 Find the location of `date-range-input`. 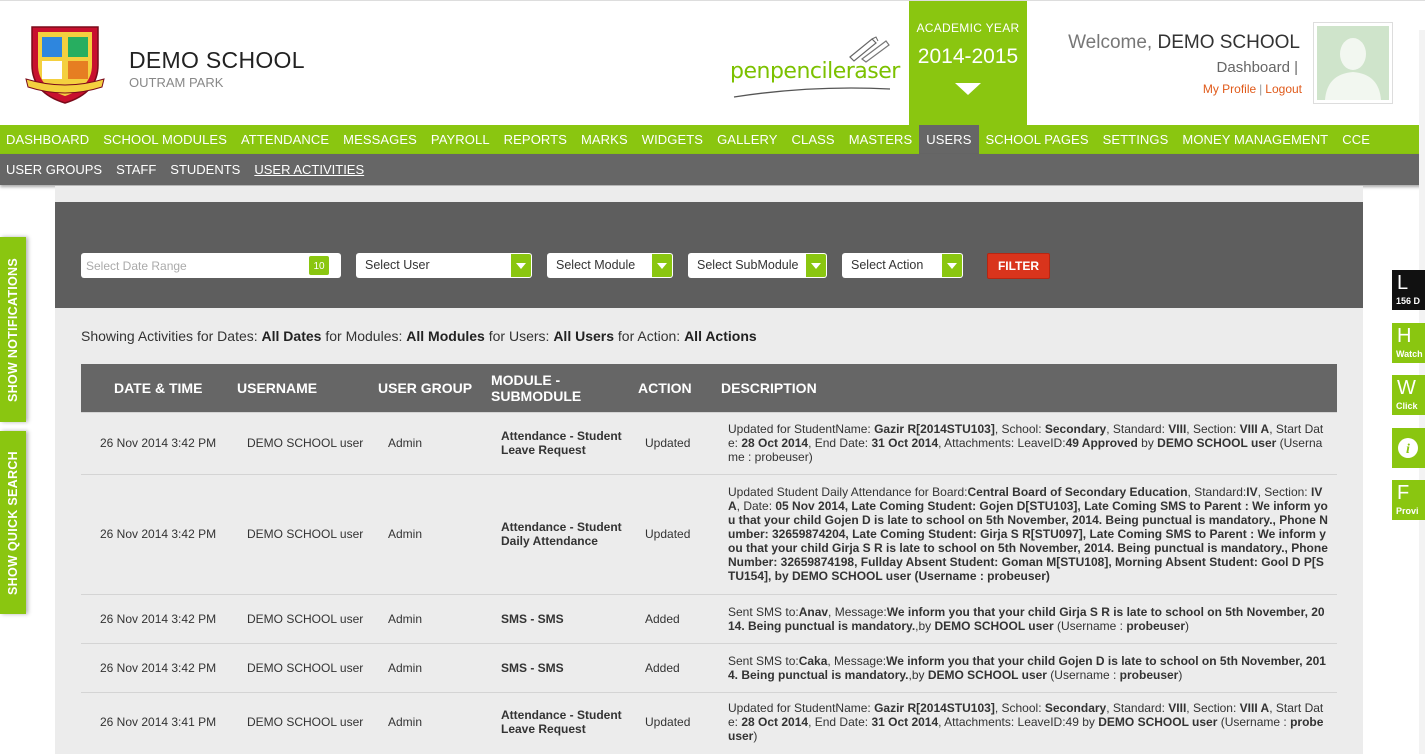

date-range-input is located at coordinates (211, 265).